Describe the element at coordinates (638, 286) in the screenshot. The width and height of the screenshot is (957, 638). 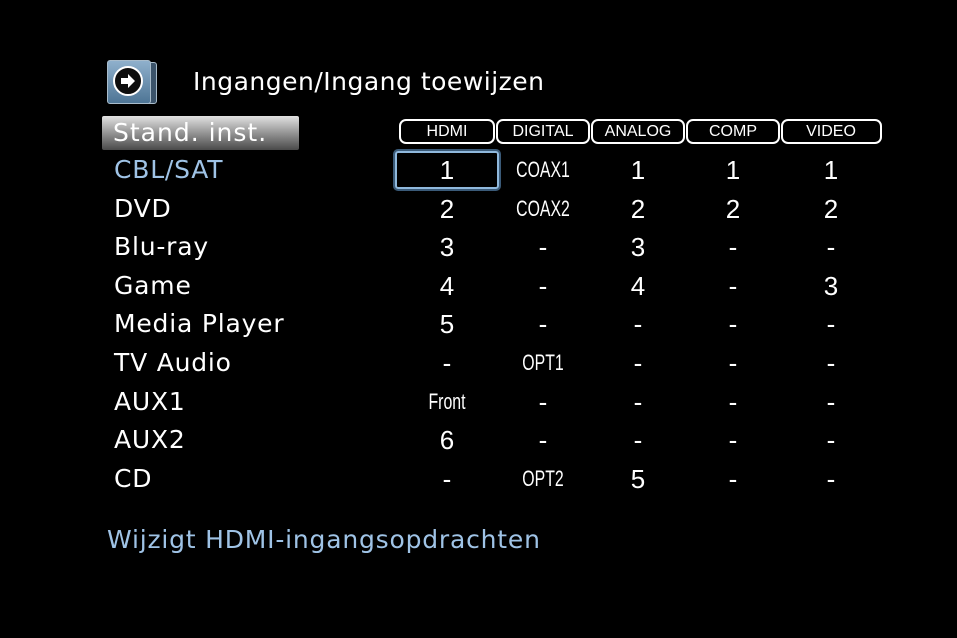
I see `assignment-cell-analog: 4` at that location.